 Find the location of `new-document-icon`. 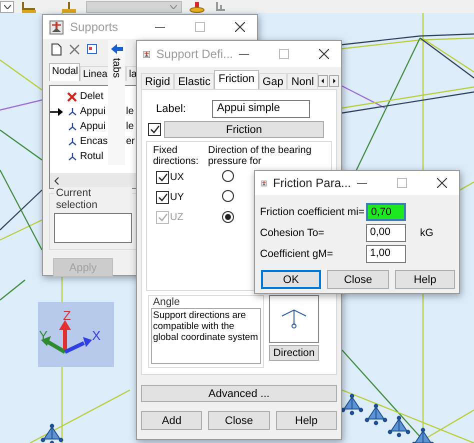

new-document-icon is located at coordinates (56, 49).